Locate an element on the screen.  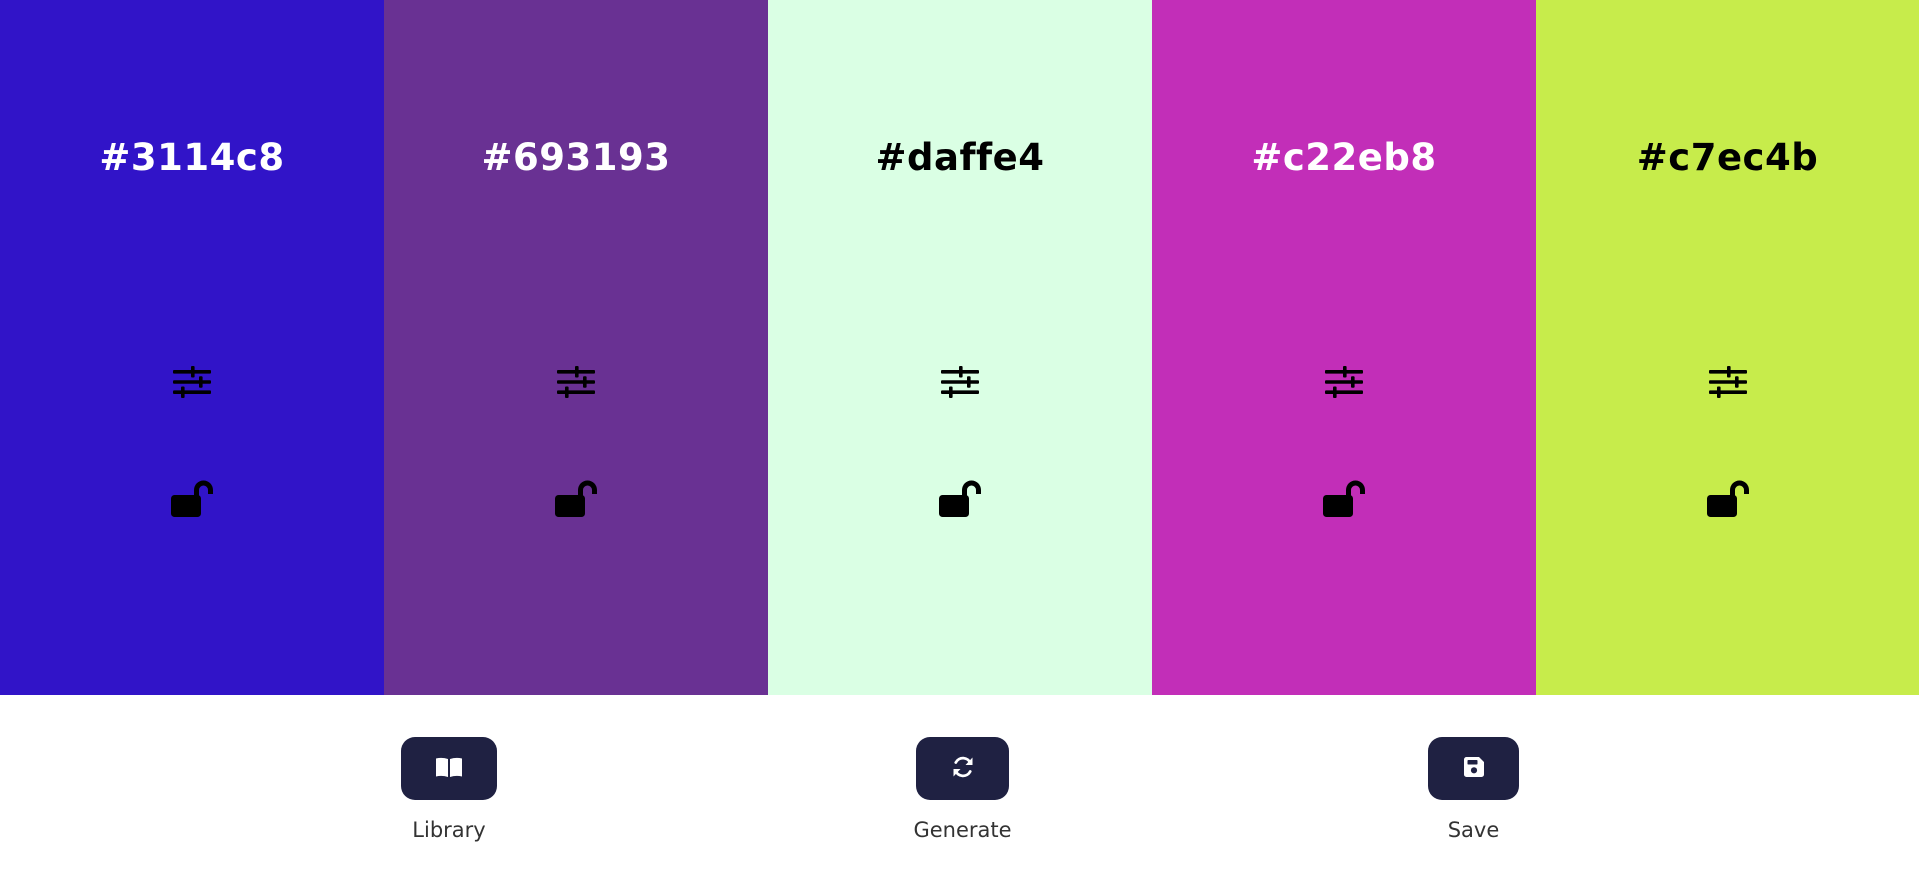
hex-label: #693193 is located at coordinates (576, 157).